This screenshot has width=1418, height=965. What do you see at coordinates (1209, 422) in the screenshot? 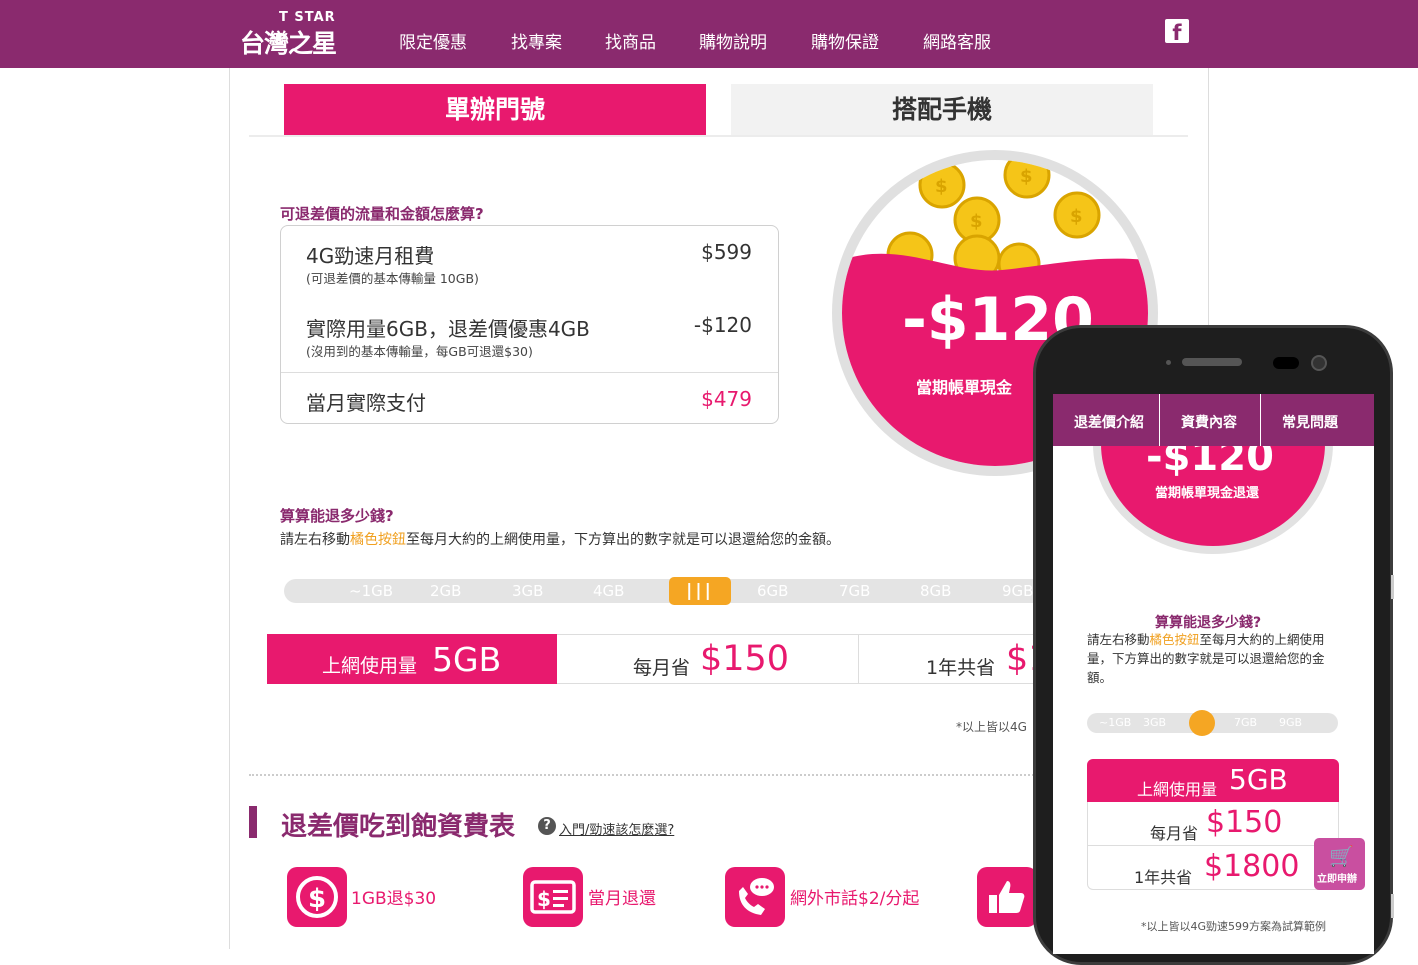
I see `mobile-tab-plans: 資費內容` at bounding box center [1209, 422].